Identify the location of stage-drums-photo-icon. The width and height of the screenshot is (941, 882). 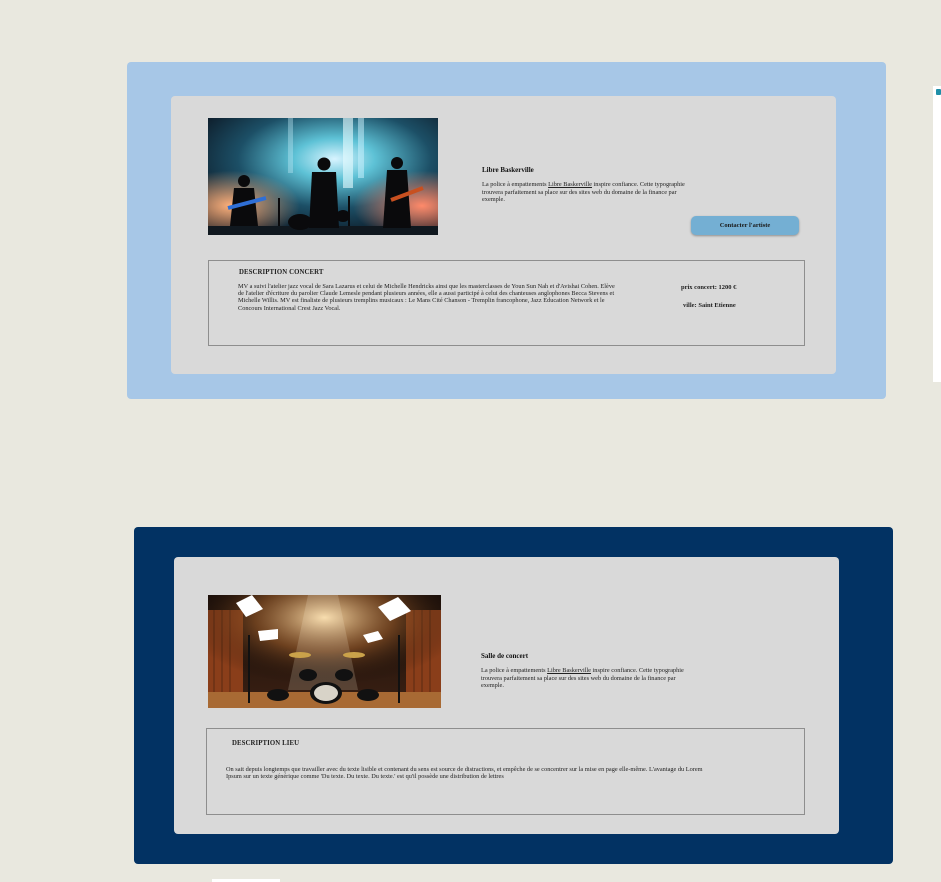
(324, 651).